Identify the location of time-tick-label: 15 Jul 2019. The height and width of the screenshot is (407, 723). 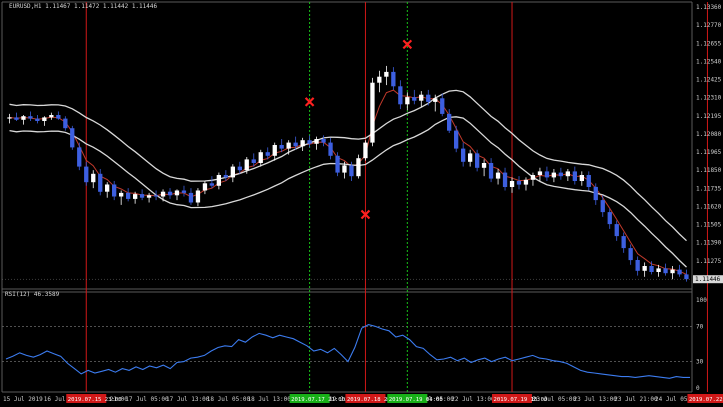
(23, 399).